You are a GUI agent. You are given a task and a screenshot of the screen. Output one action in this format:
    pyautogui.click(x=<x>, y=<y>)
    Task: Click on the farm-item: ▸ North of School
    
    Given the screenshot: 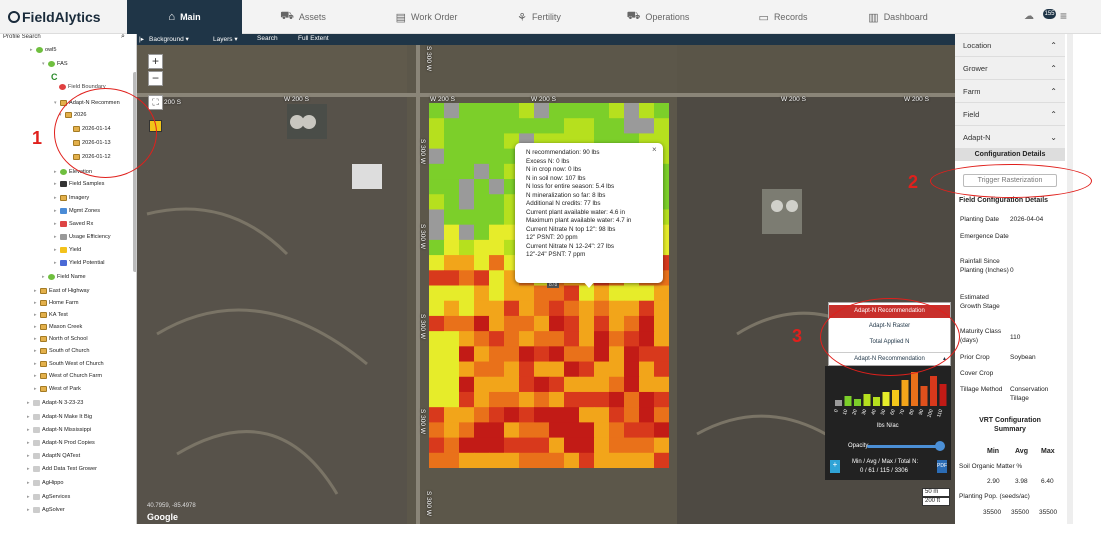 What is the action you would take?
    pyautogui.click(x=61, y=339)
    